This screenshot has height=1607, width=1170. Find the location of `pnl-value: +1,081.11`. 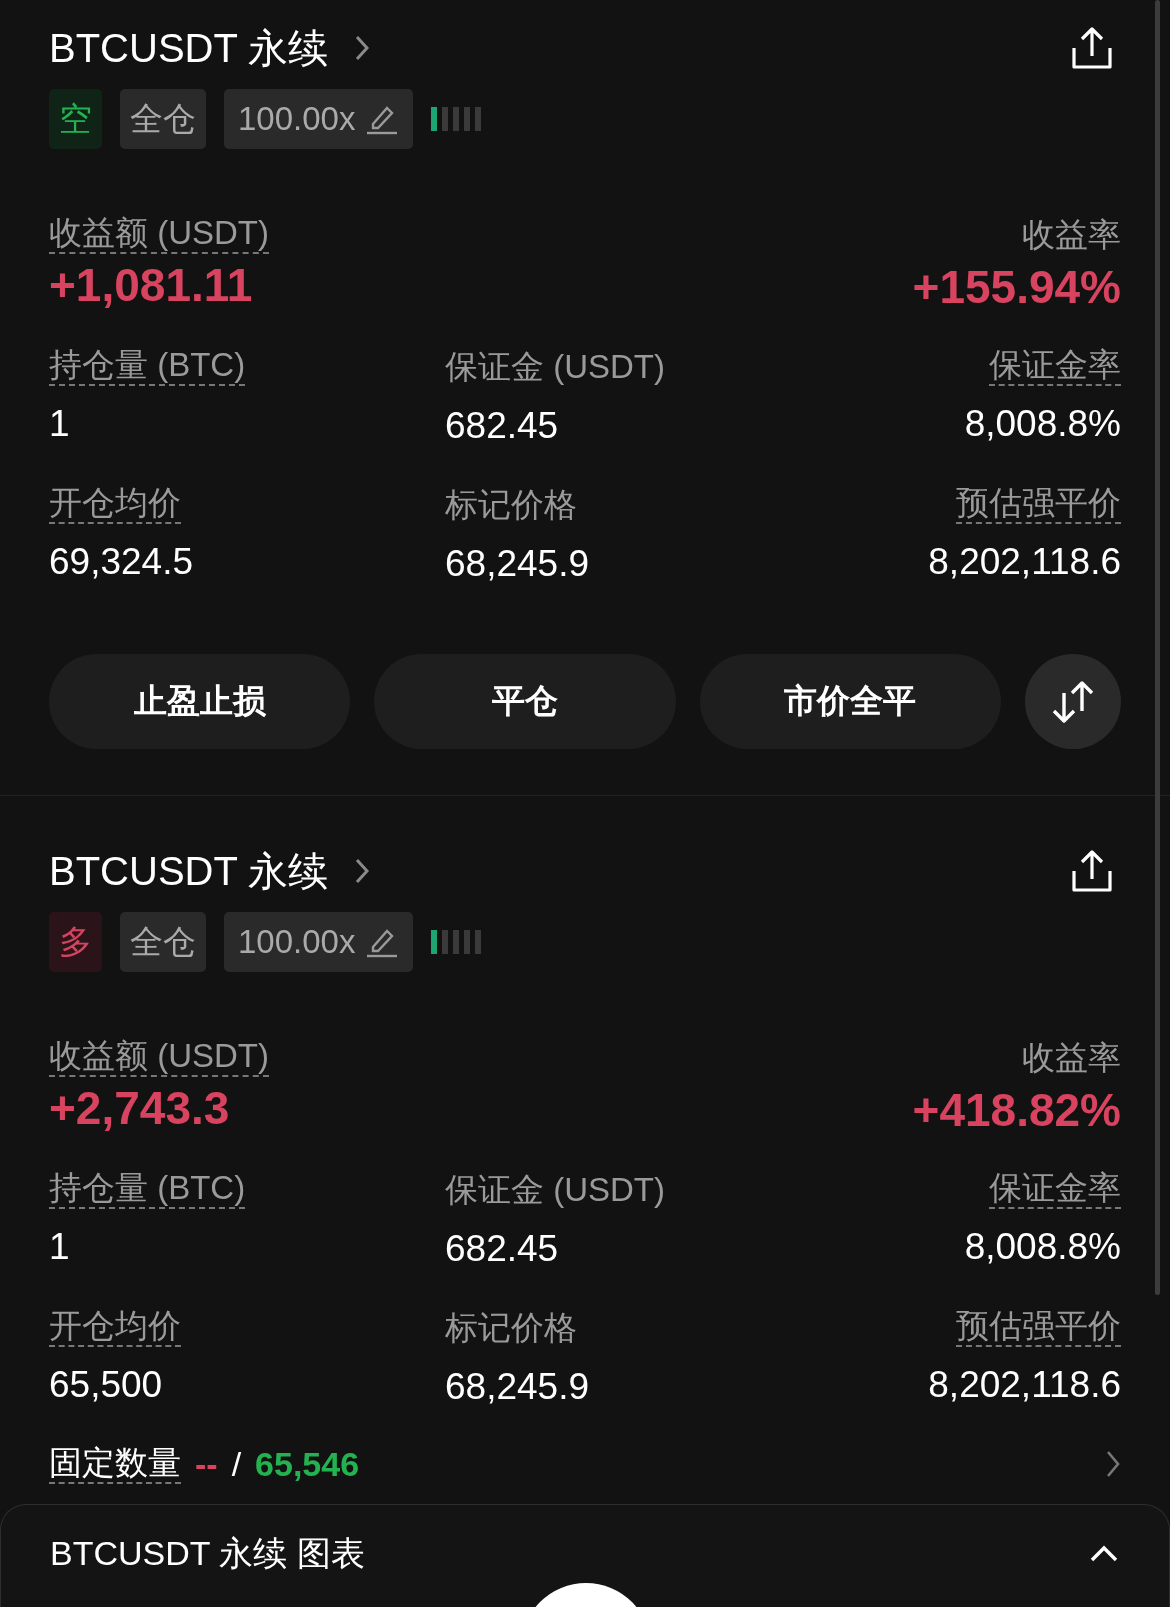

pnl-value: +1,081.11 is located at coordinates (151, 285).